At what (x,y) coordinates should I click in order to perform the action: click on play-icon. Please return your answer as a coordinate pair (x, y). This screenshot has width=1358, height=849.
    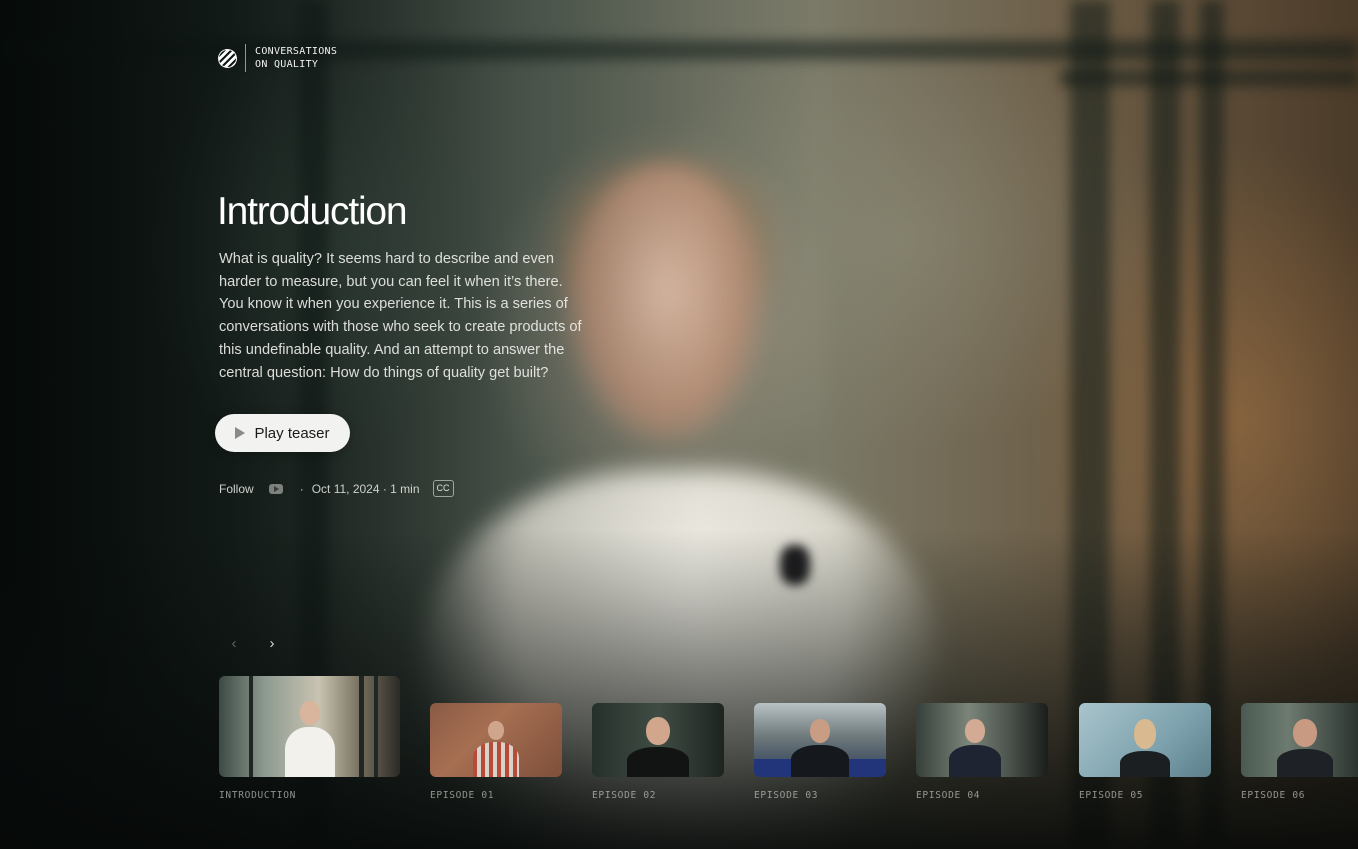
    Looking at the image, I should click on (240, 433).